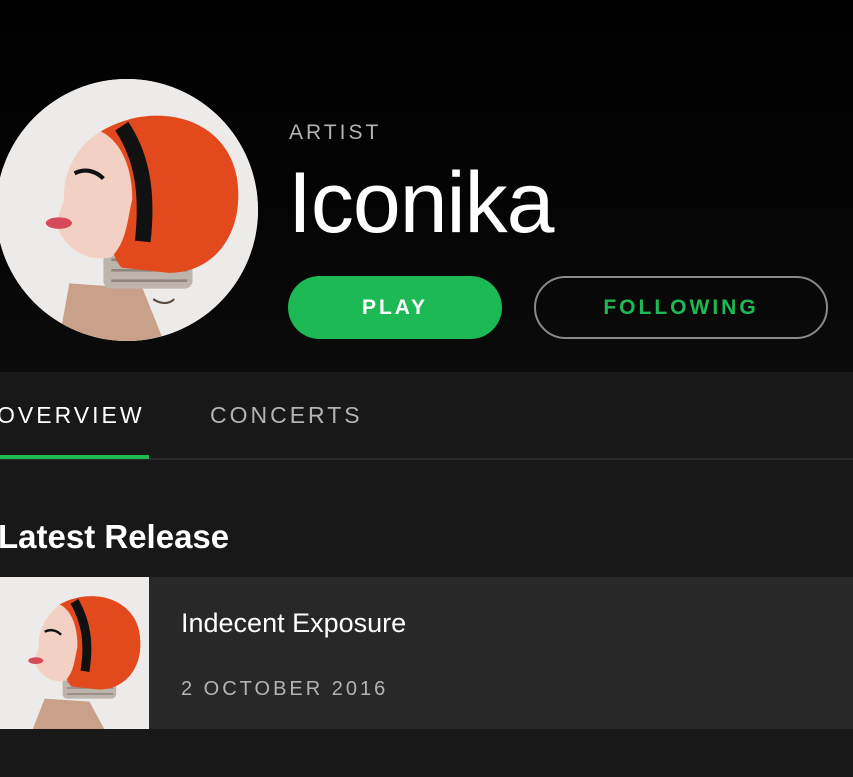 This screenshot has width=853, height=777. I want to click on release-title: Indecent Exposure, so click(293, 623).